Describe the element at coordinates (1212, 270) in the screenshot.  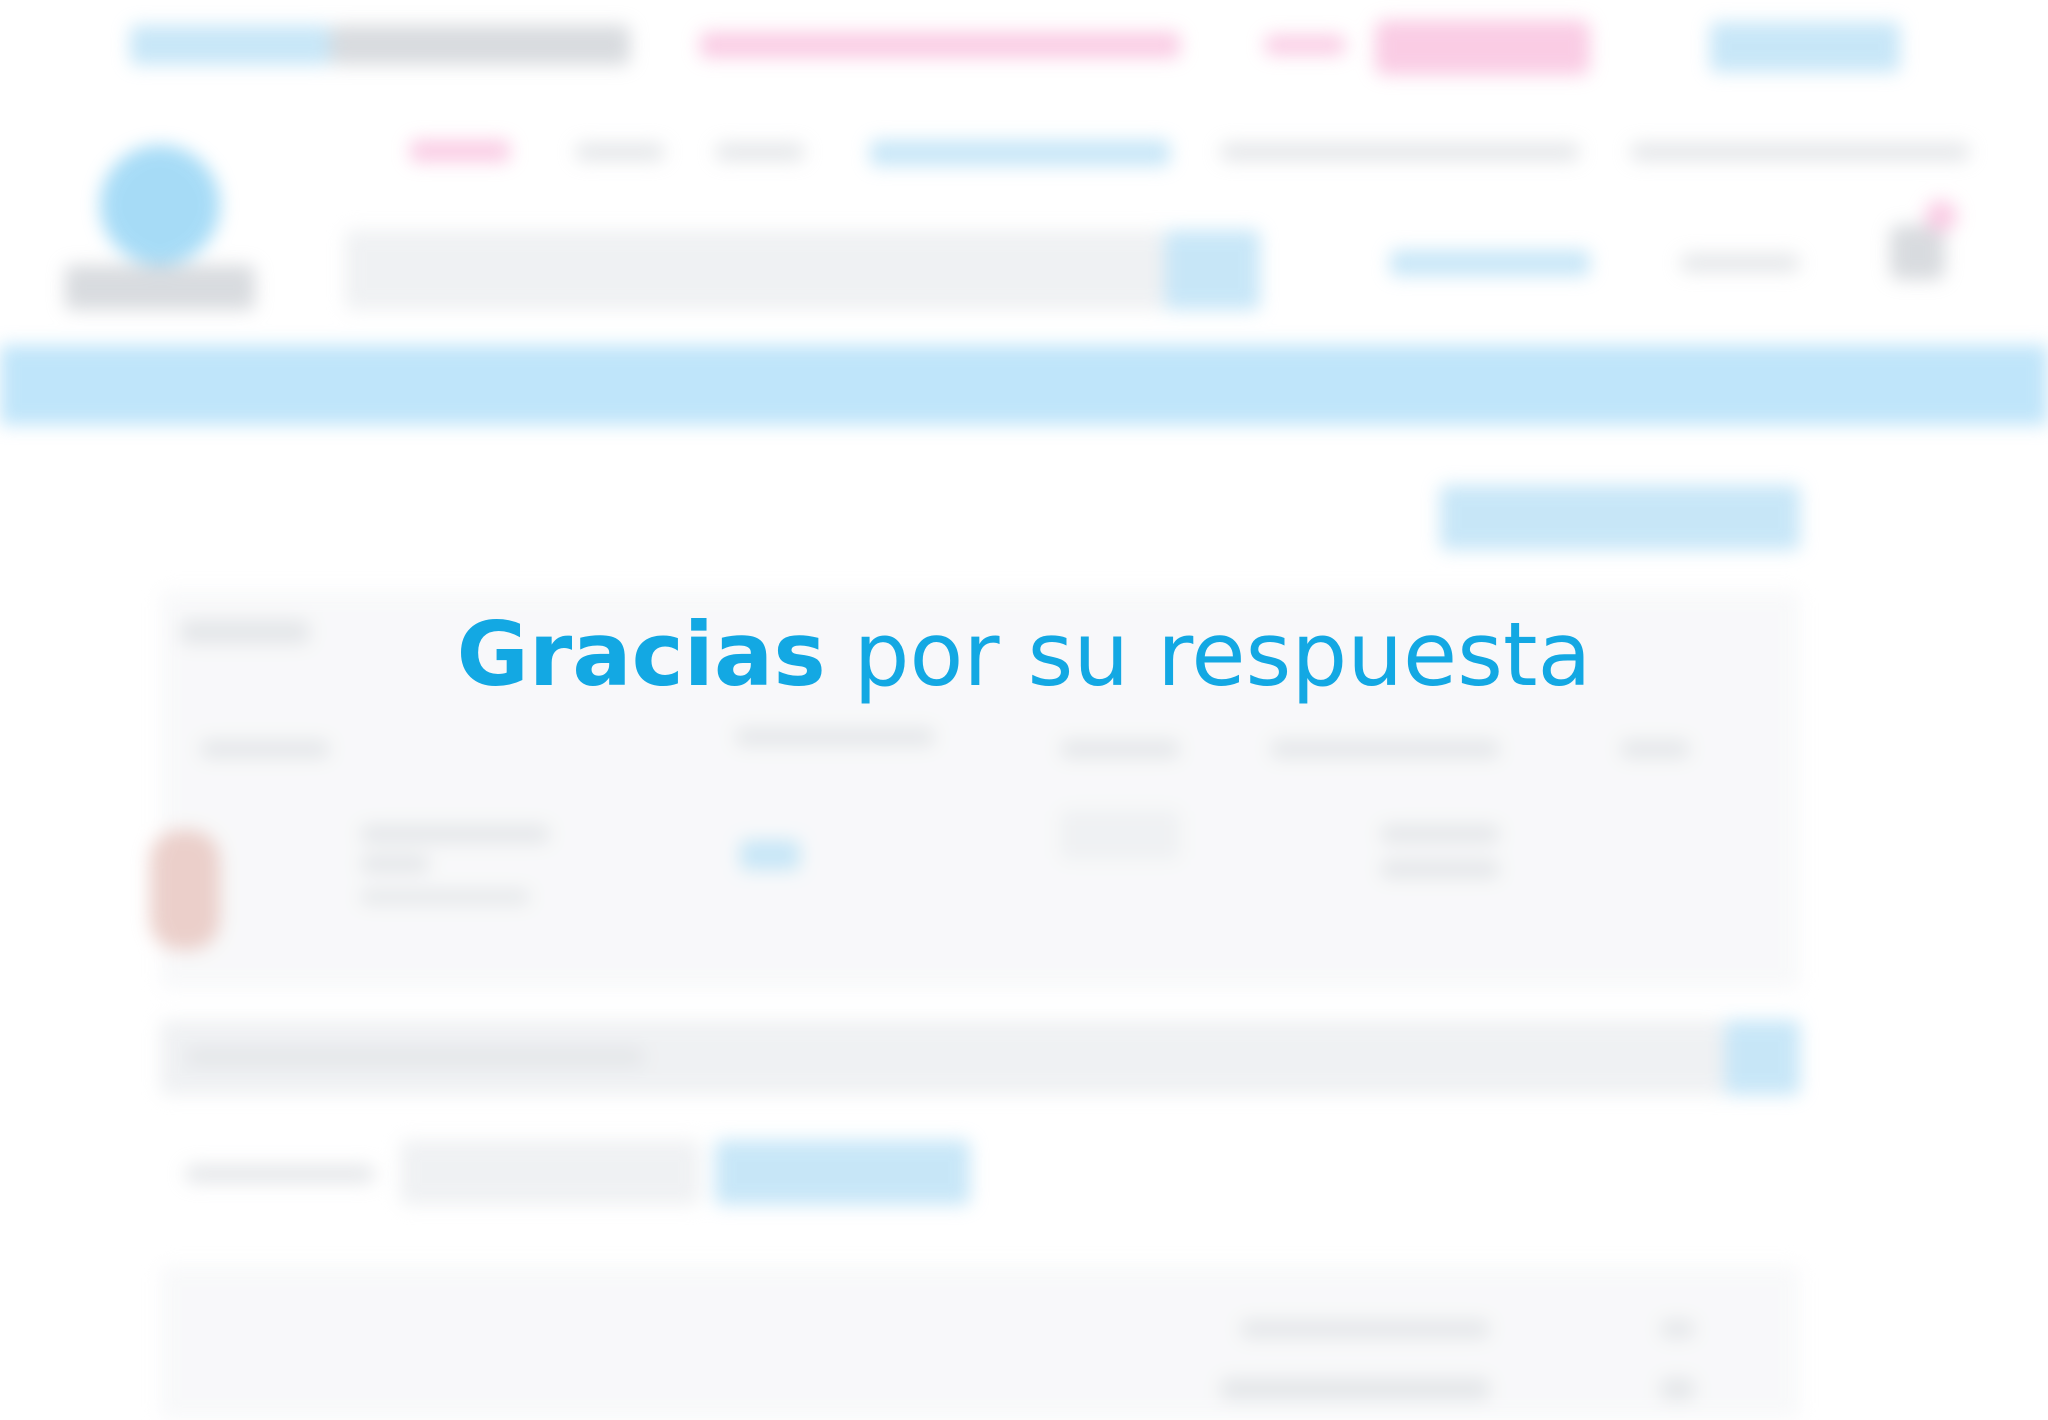
I see `search-button-placeholder` at that location.